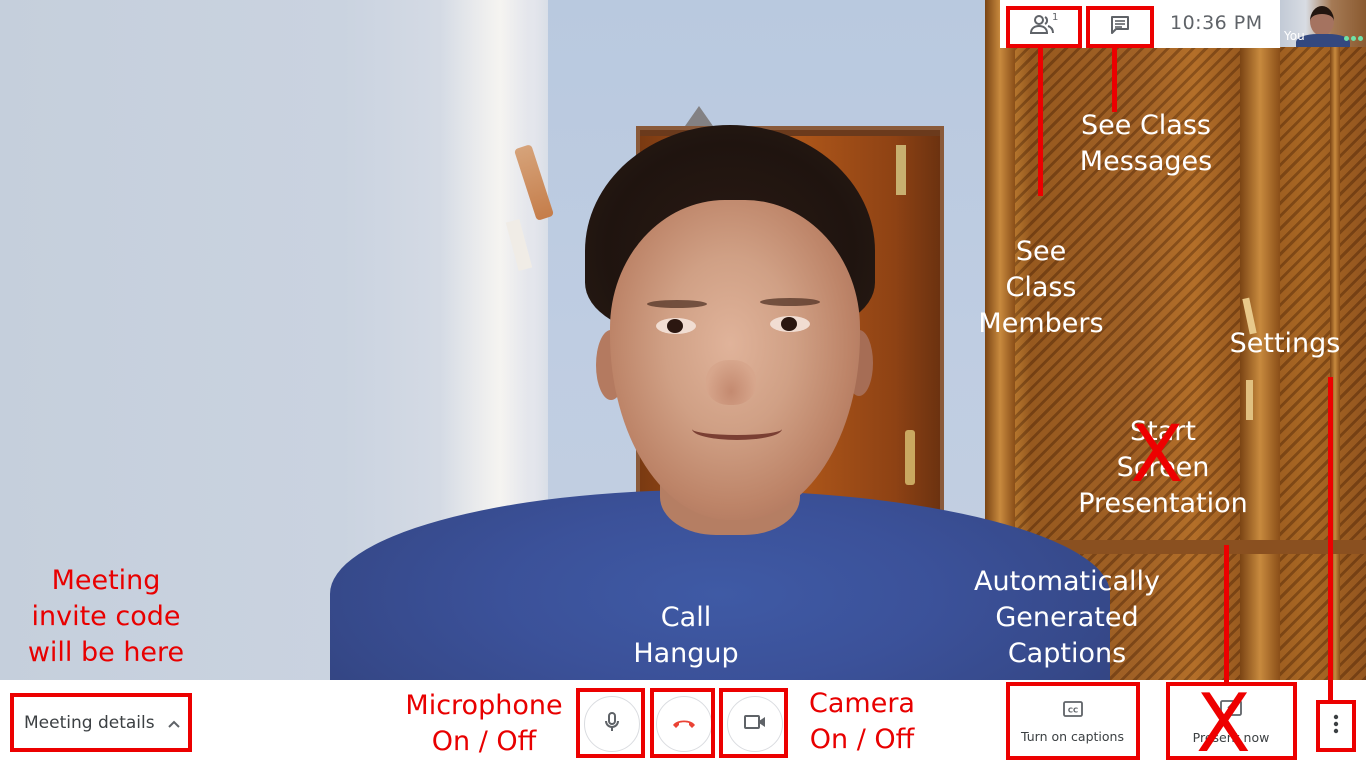 The width and height of the screenshot is (1366, 768). Describe the element at coordinates (1294, 36) in the screenshot. I see `self-view-label: You` at that location.